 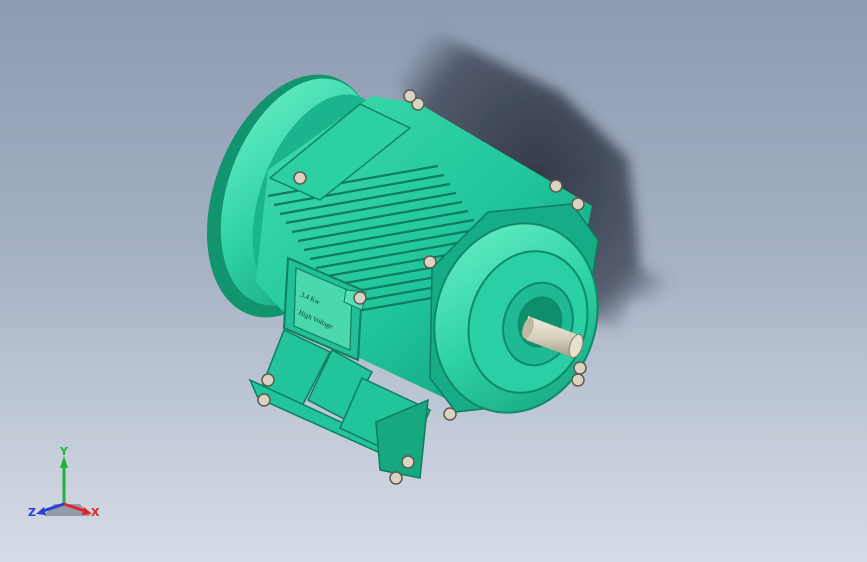 I want to click on triad-z-arrow, so click(x=41, y=511).